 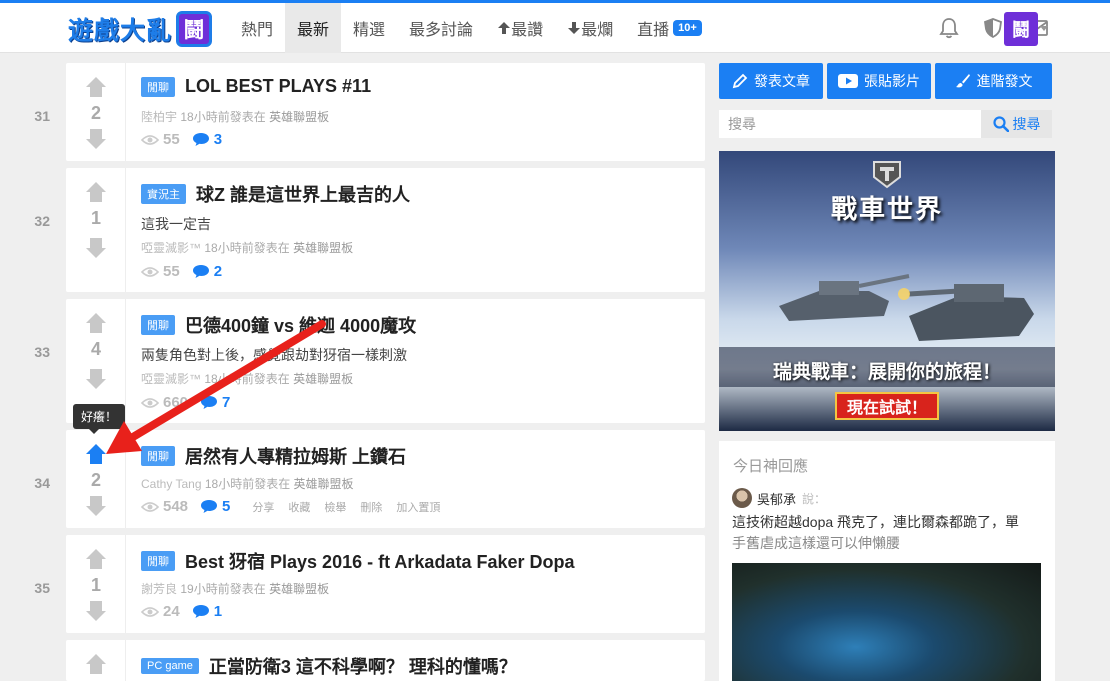 I want to click on nav-most-liked: 最讚, so click(x=520, y=28).